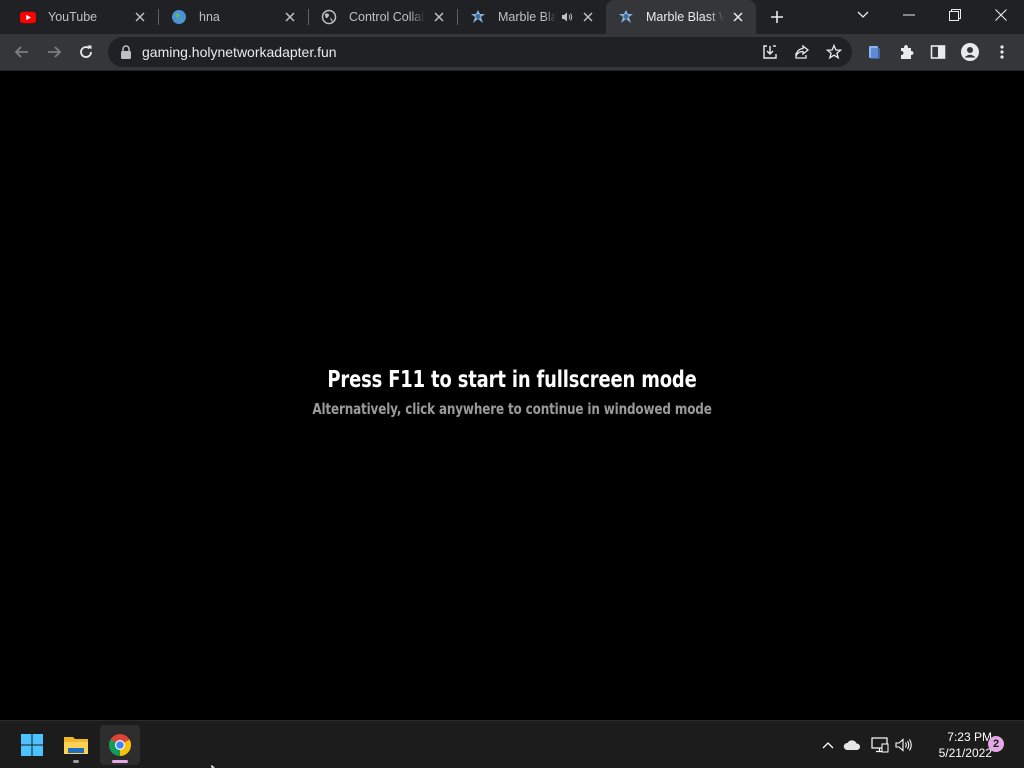 This screenshot has width=1024, height=768. Describe the element at coordinates (126, 52) in the screenshot. I see `lock-icon` at that location.